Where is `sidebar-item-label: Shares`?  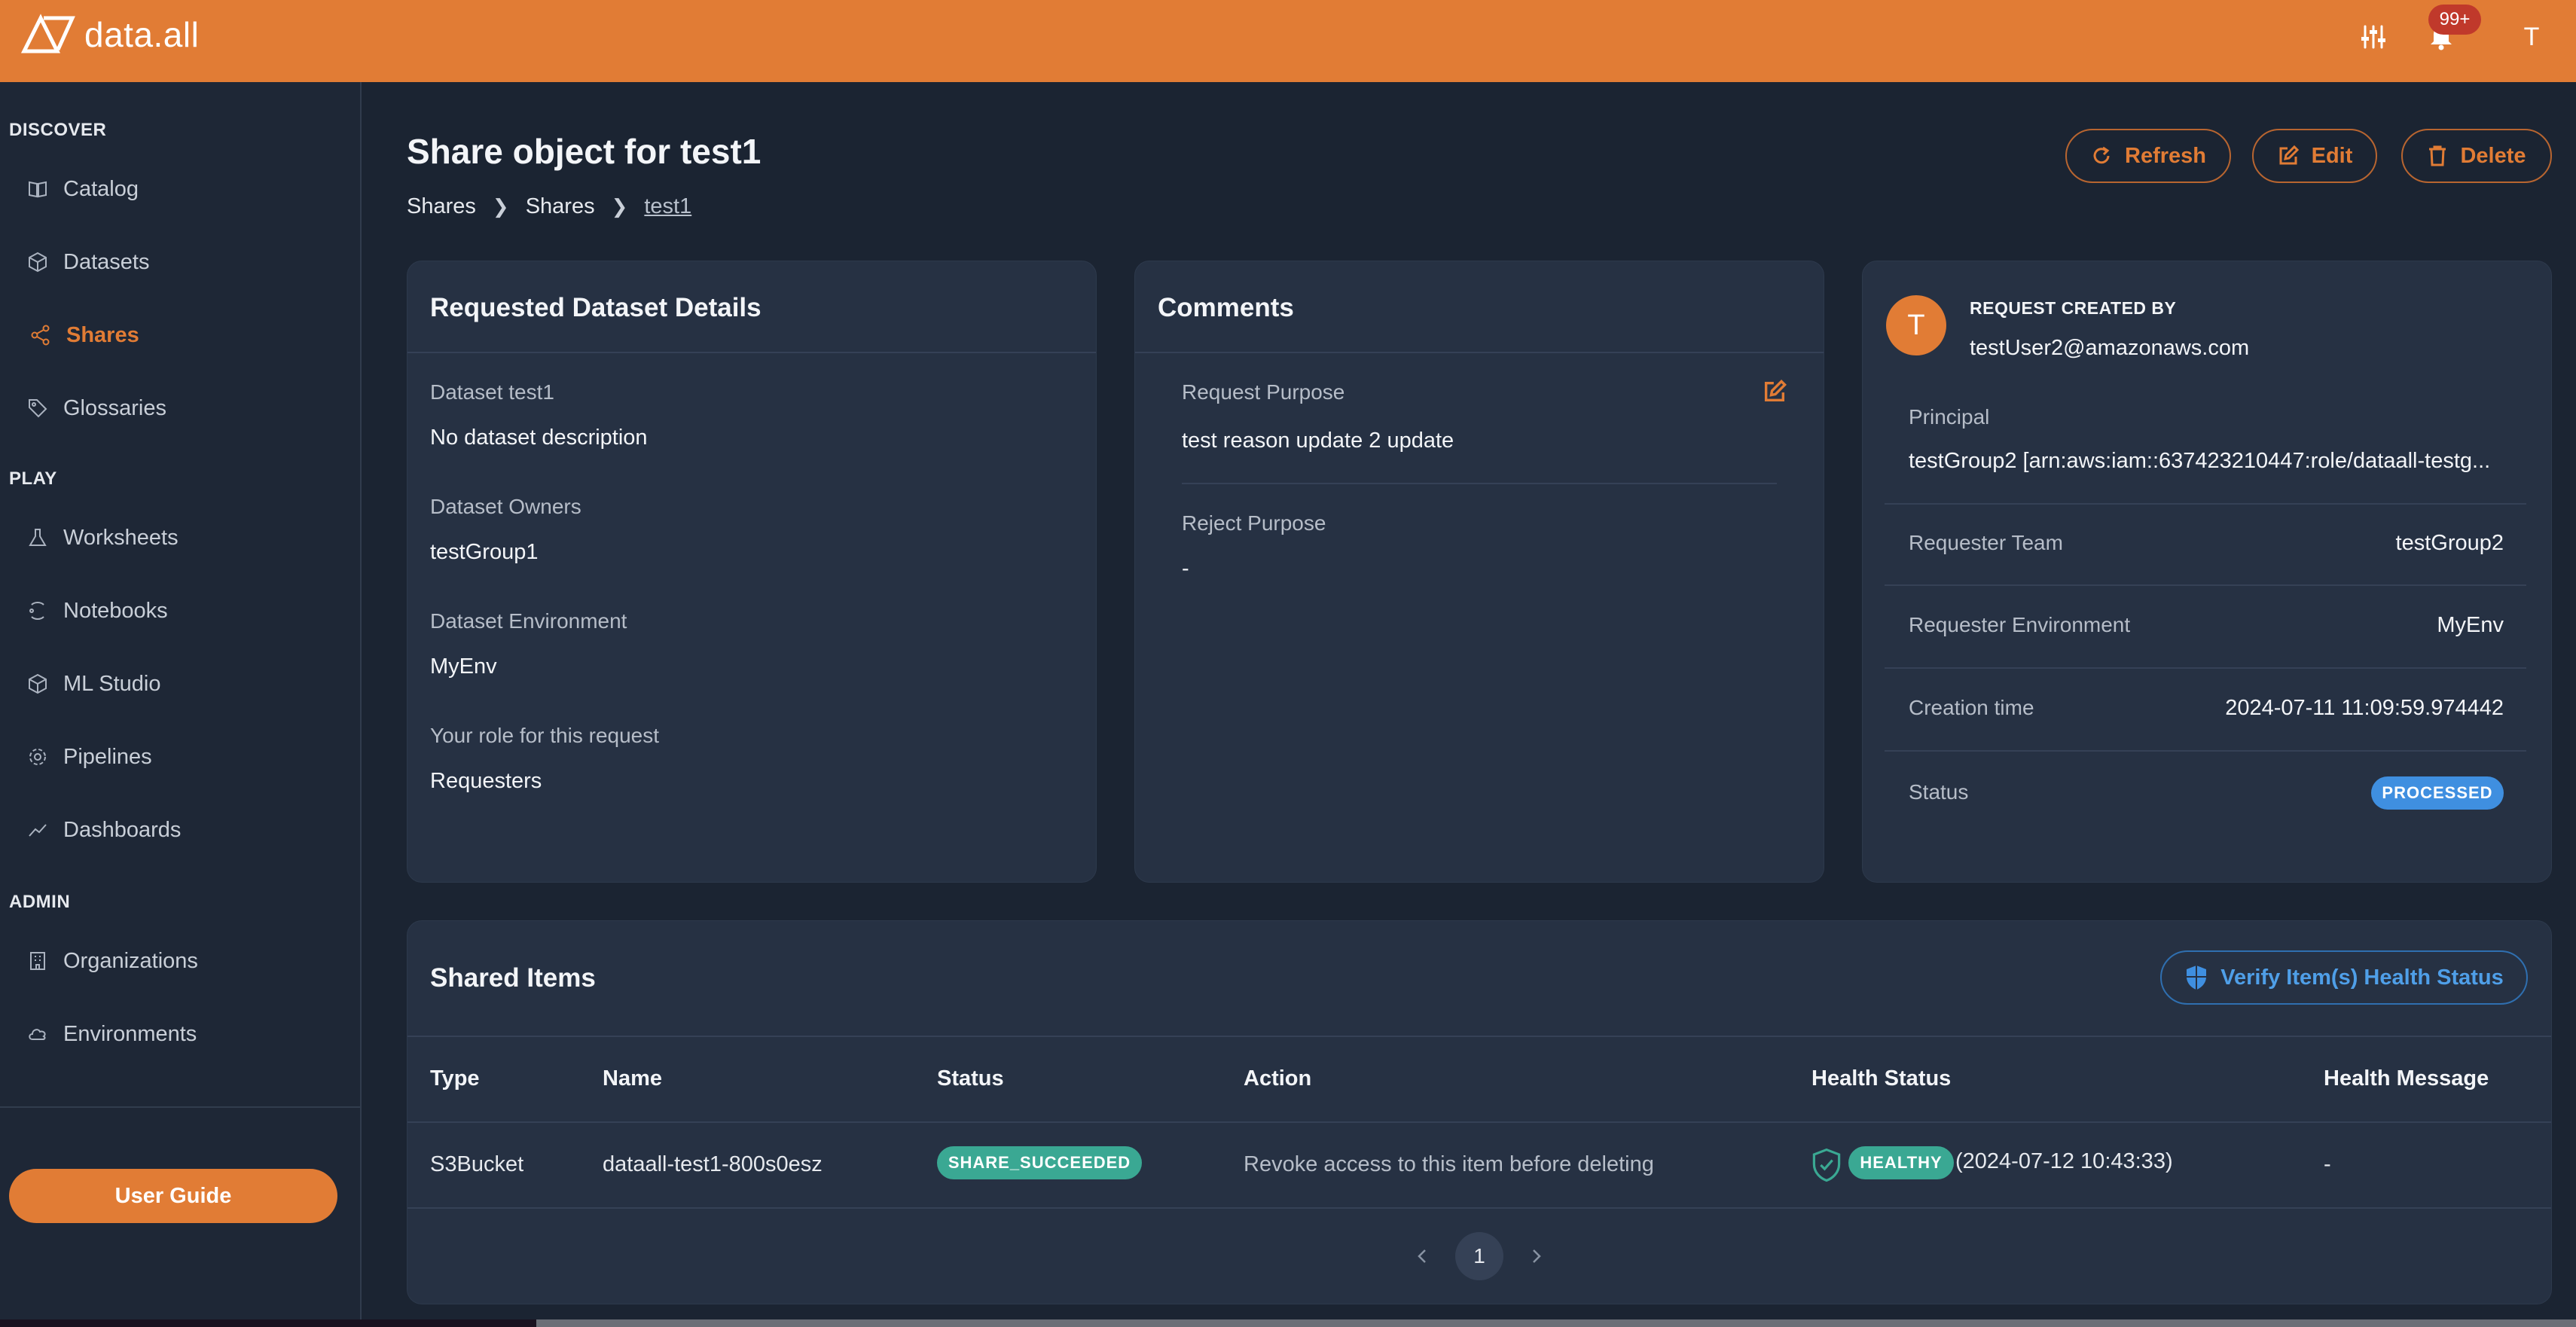 sidebar-item-label: Shares is located at coordinates (103, 334).